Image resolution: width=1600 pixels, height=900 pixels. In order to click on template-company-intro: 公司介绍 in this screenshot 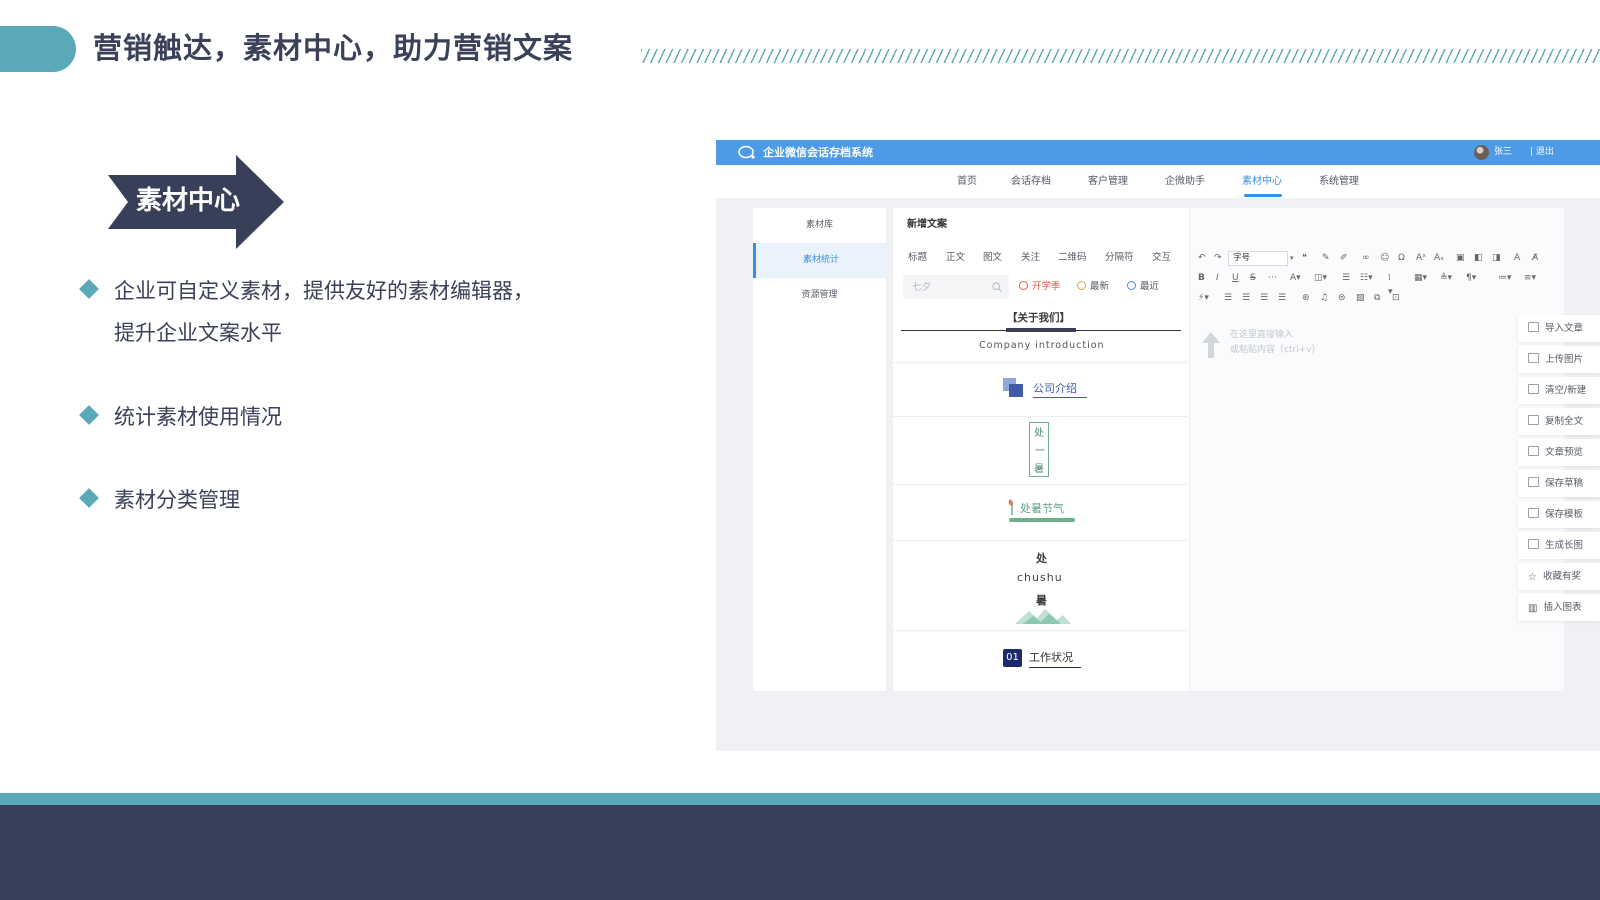, I will do `click(1055, 388)`.